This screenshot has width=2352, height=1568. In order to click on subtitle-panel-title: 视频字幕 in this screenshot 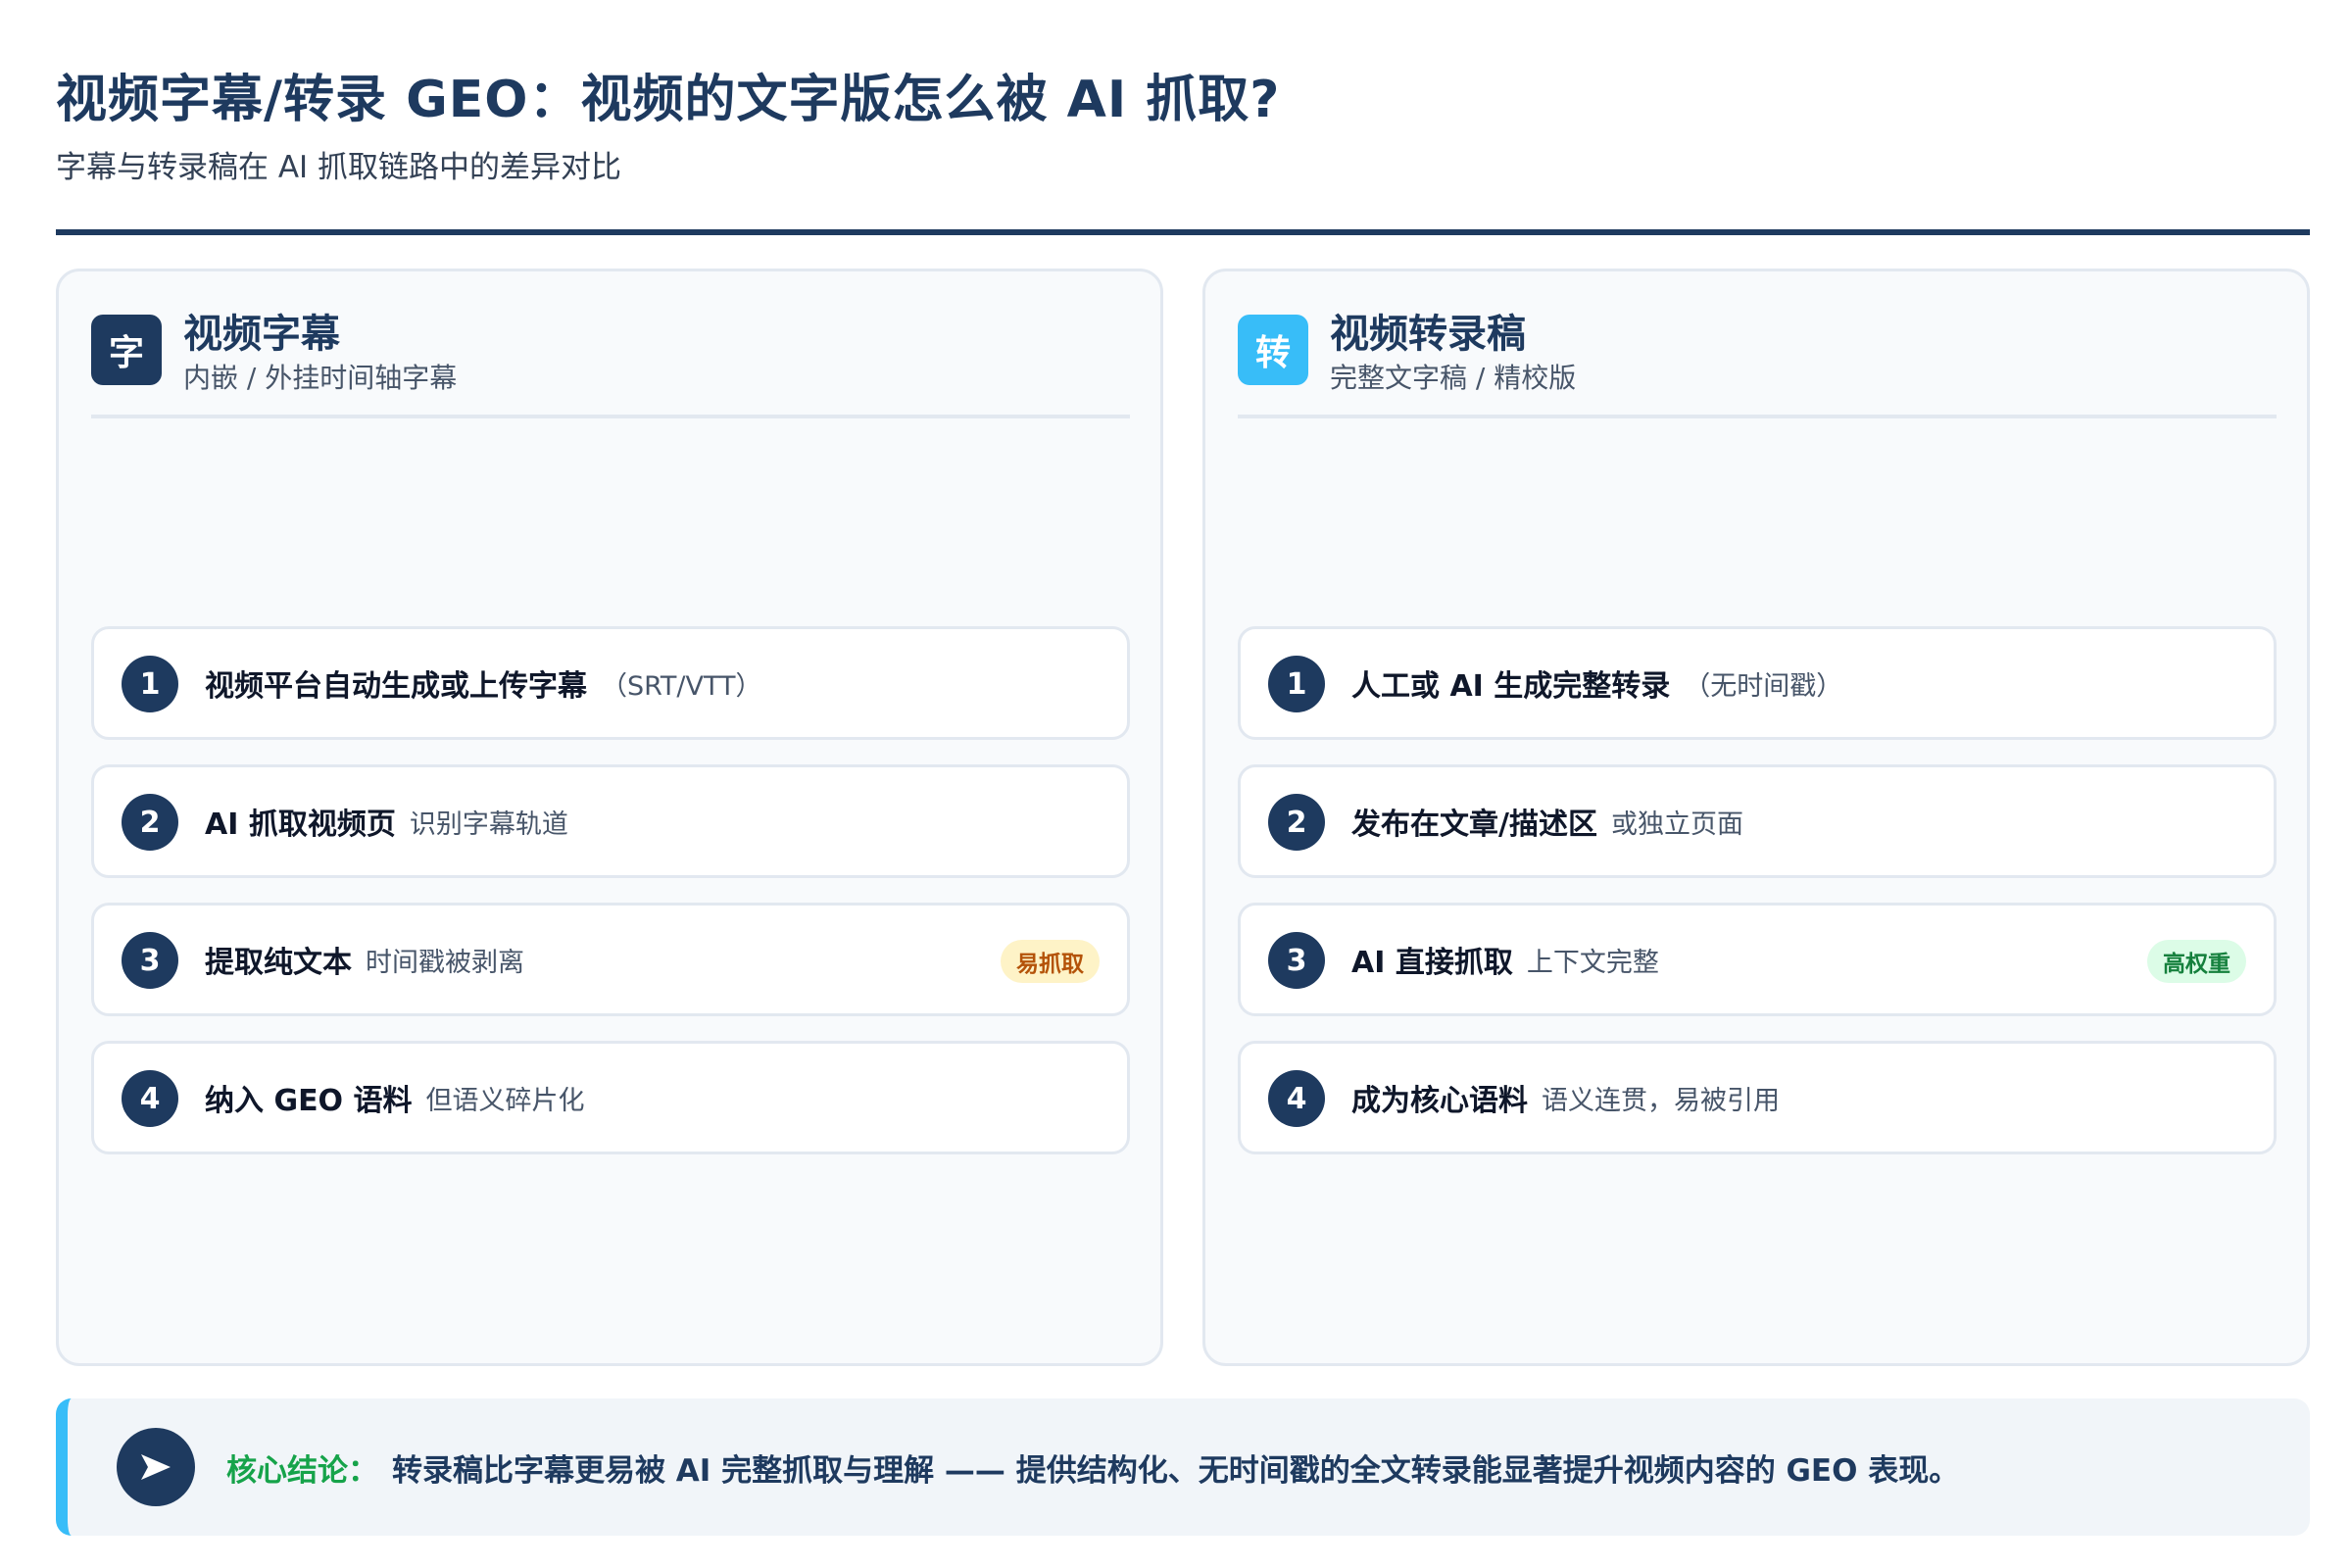, I will do `click(261, 334)`.